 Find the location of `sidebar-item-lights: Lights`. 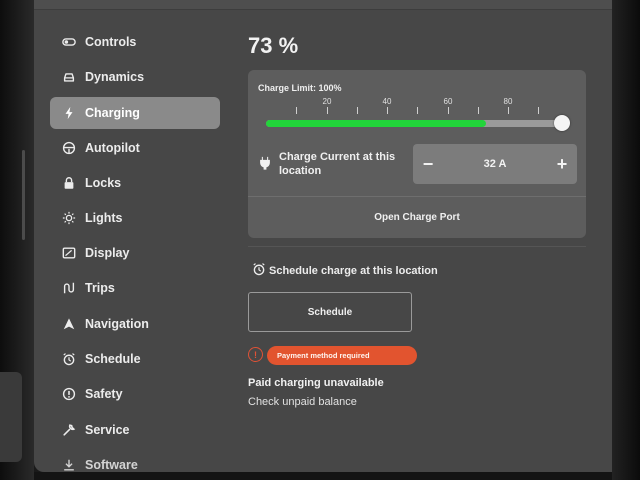

sidebar-item-lights: Lights is located at coordinates (135, 218).